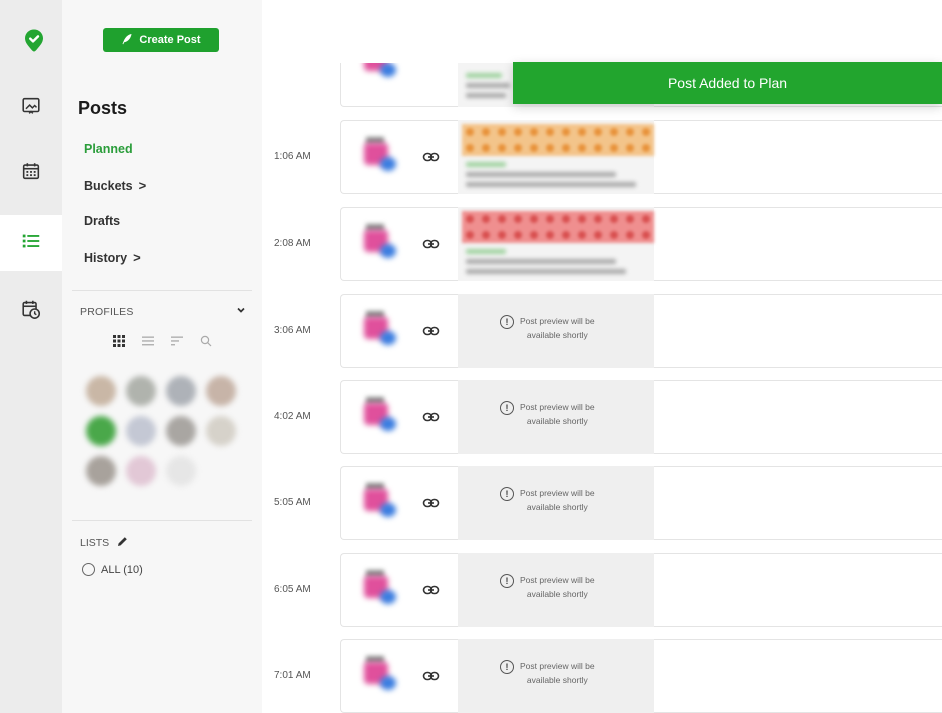  I want to click on create-post-label: Create Post, so click(170, 40).